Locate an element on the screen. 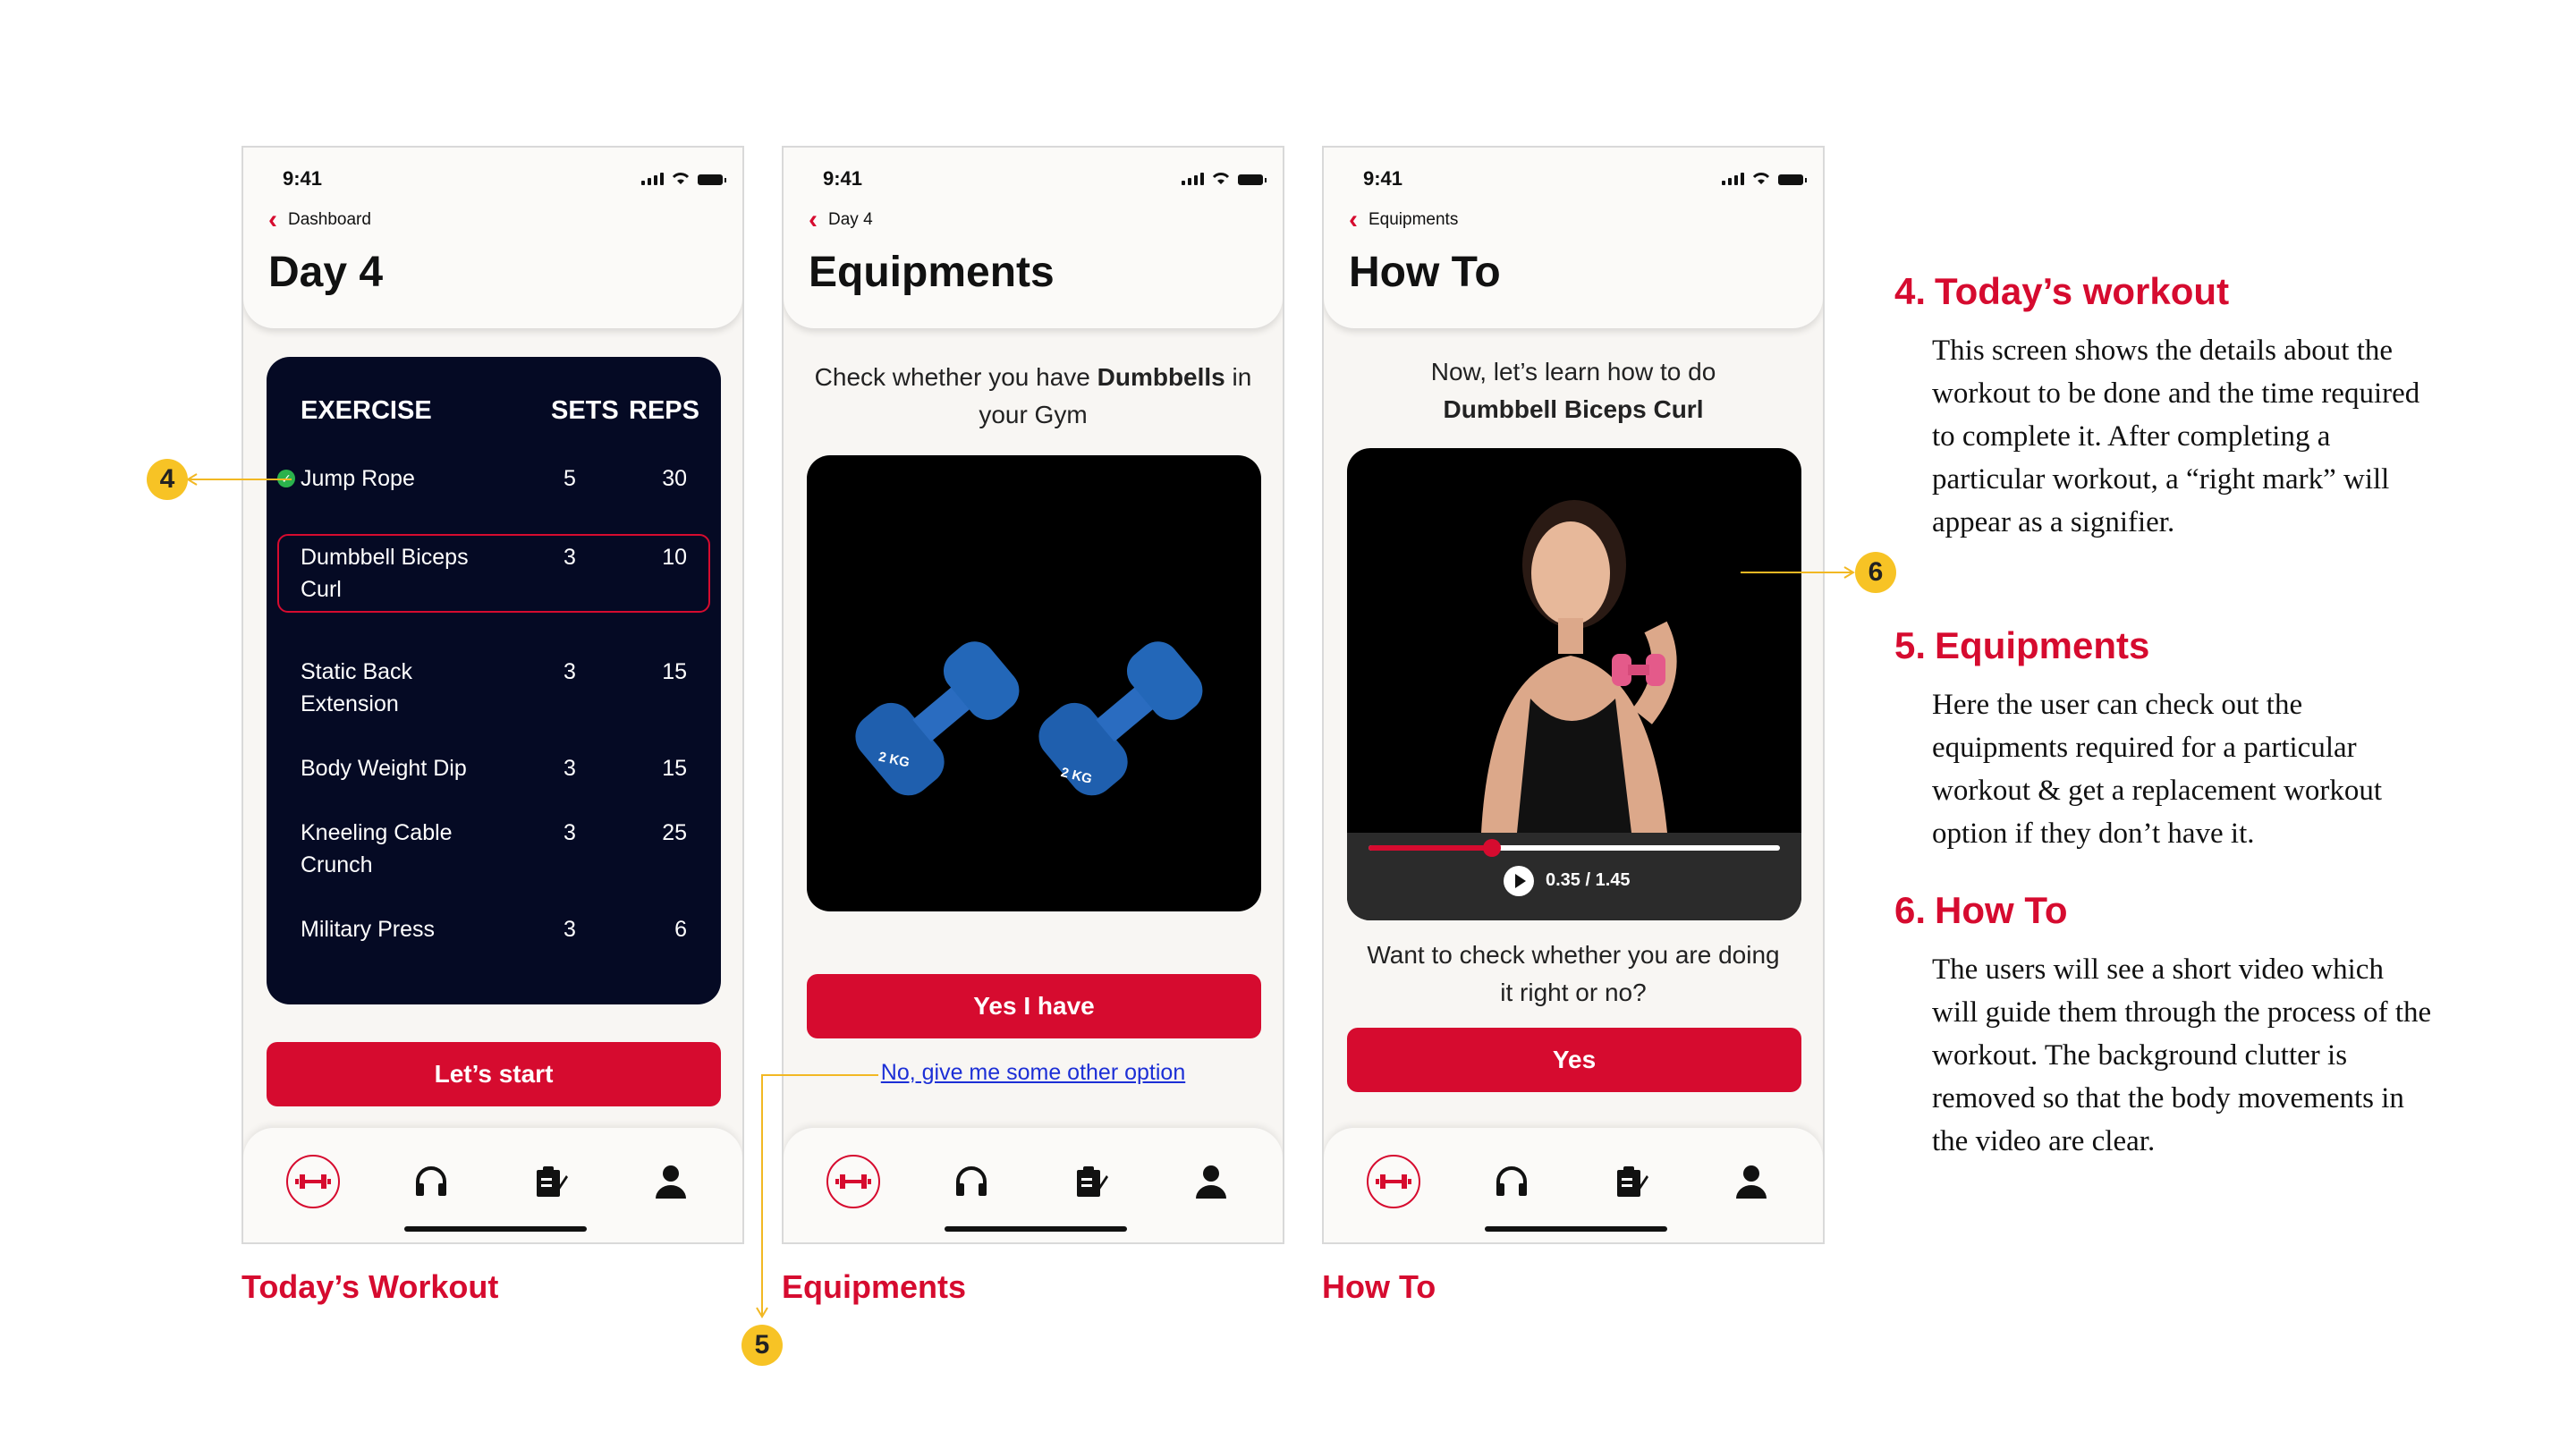 The width and height of the screenshot is (2576, 1449). back-button: ‹ Day 4 is located at coordinates (841, 220).